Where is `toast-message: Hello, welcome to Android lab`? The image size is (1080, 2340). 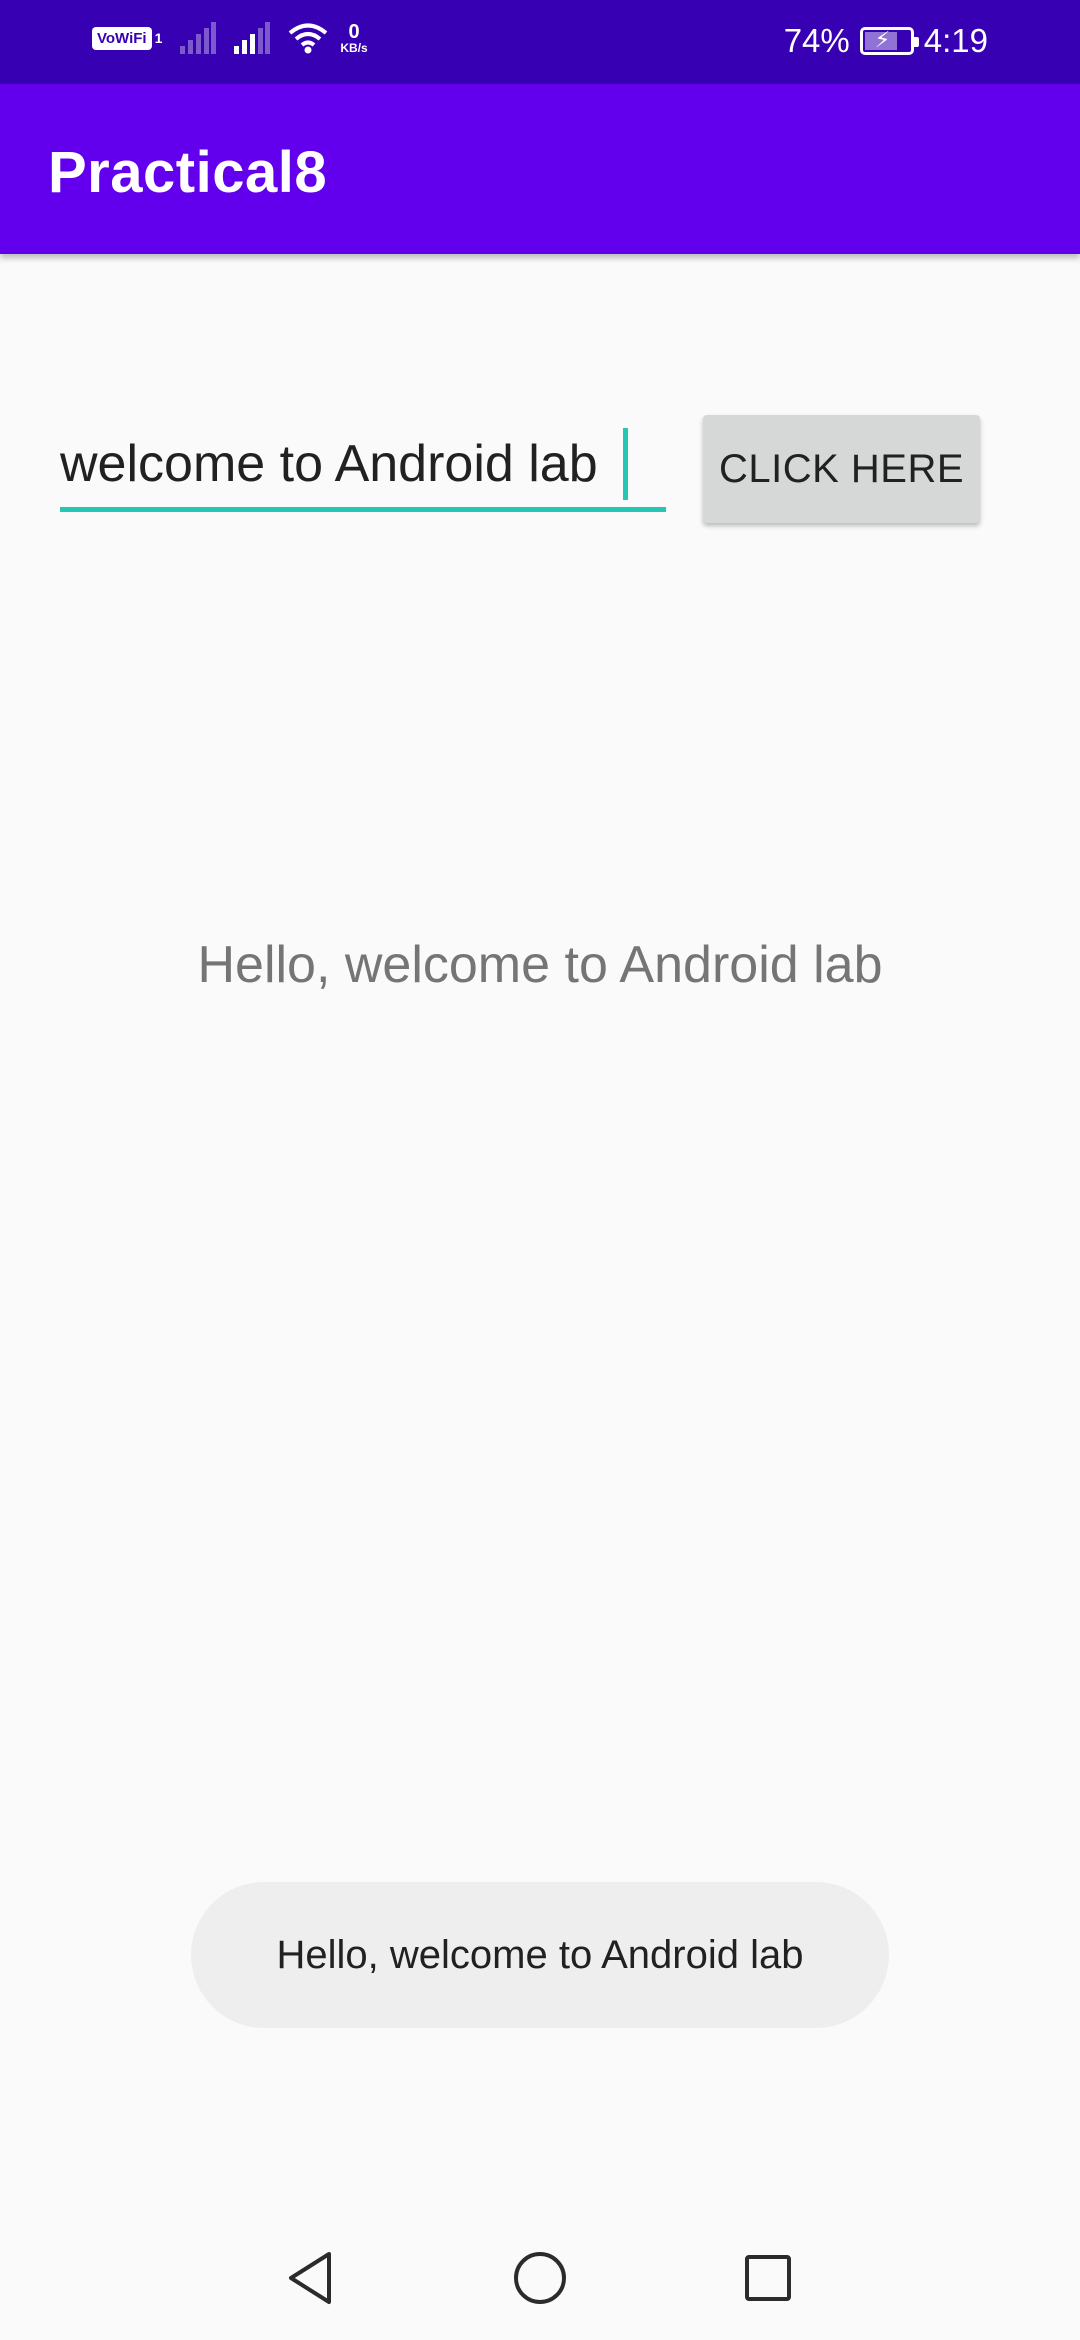 toast-message: Hello, welcome to Android lab is located at coordinates (540, 1954).